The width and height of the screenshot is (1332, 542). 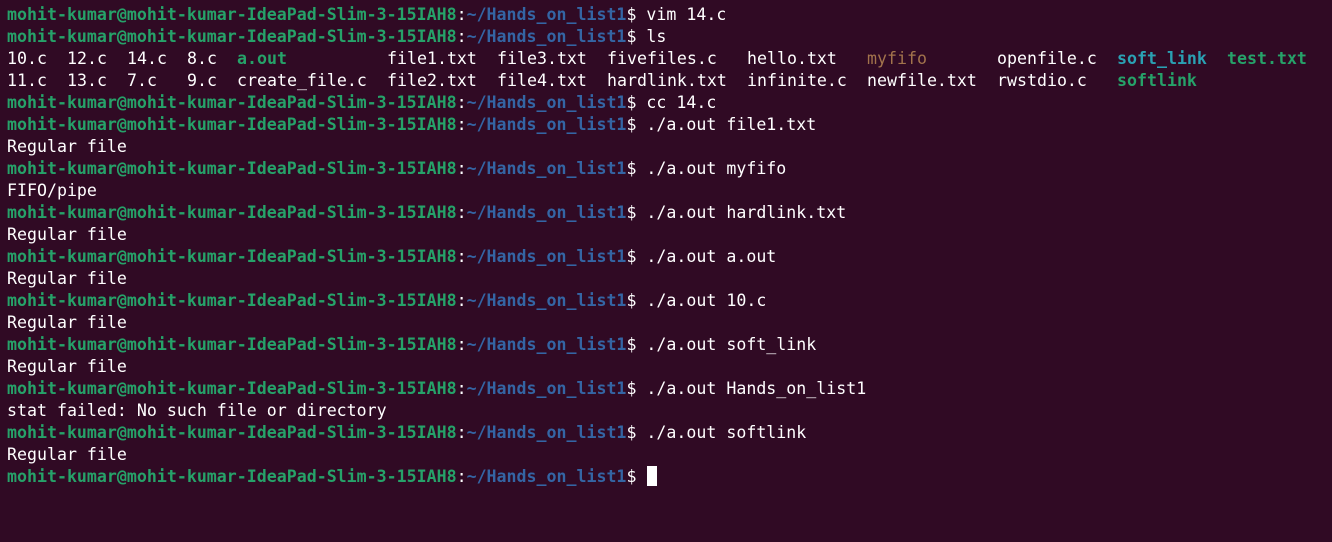 What do you see at coordinates (302, 80) in the screenshot?
I see `ls-entry-plain: create_file.c` at bounding box center [302, 80].